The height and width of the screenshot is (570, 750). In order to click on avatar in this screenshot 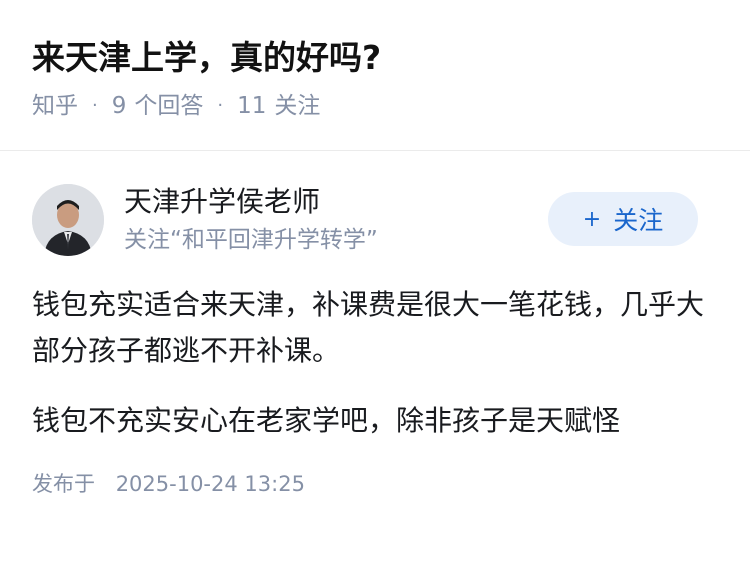, I will do `click(68, 220)`.